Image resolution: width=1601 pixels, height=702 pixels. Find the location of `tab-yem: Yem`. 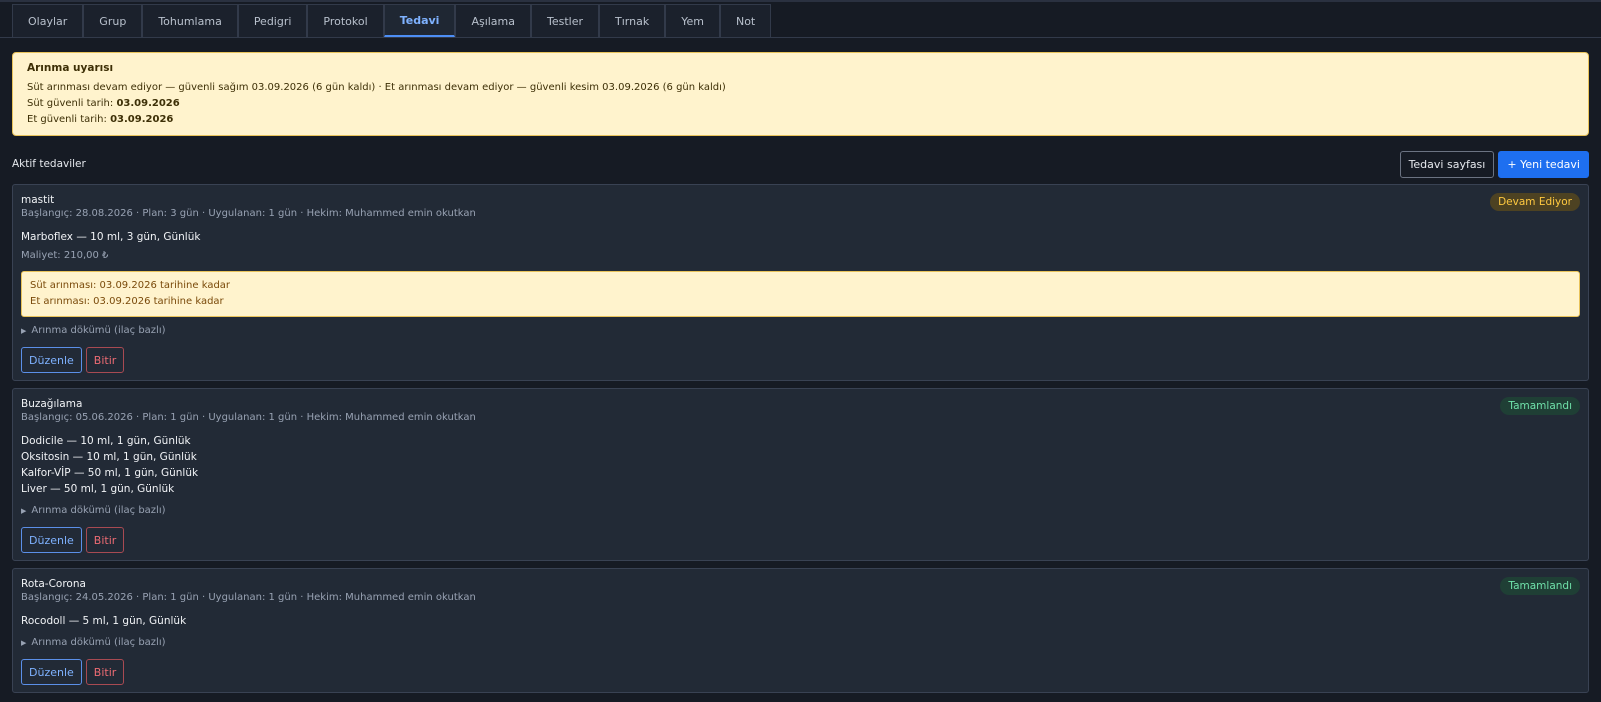

tab-yem: Yem is located at coordinates (692, 20).